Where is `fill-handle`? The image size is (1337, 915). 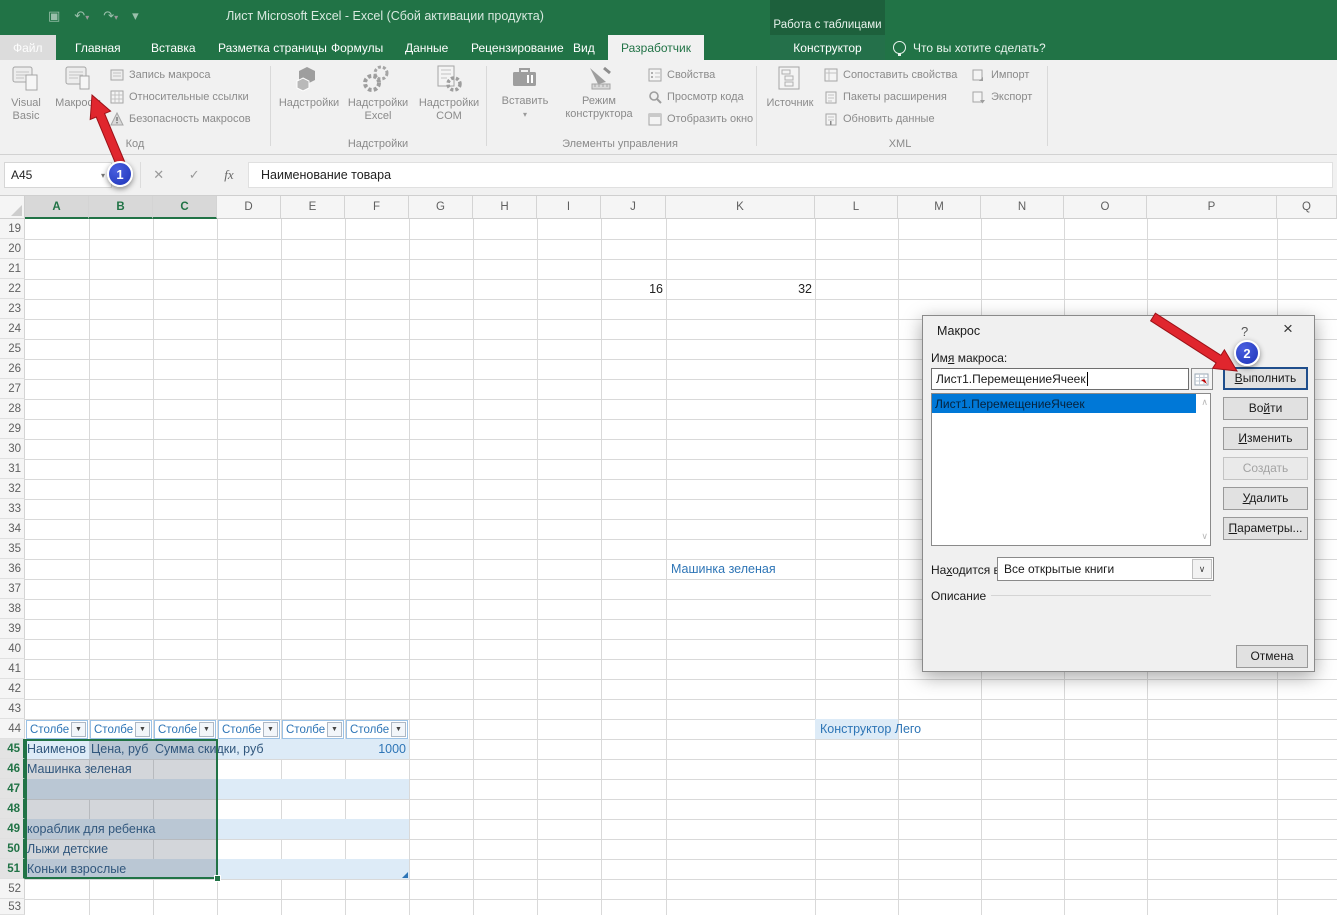
fill-handle is located at coordinates (217, 878).